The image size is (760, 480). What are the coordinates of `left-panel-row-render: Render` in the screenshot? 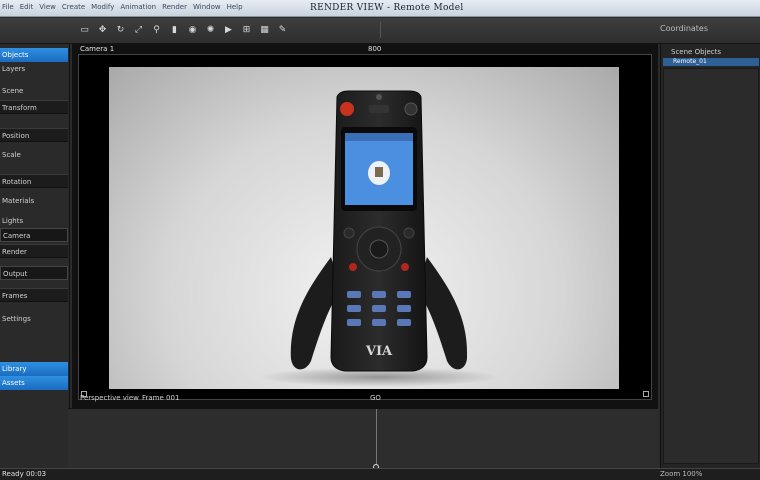 It's located at (34, 251).